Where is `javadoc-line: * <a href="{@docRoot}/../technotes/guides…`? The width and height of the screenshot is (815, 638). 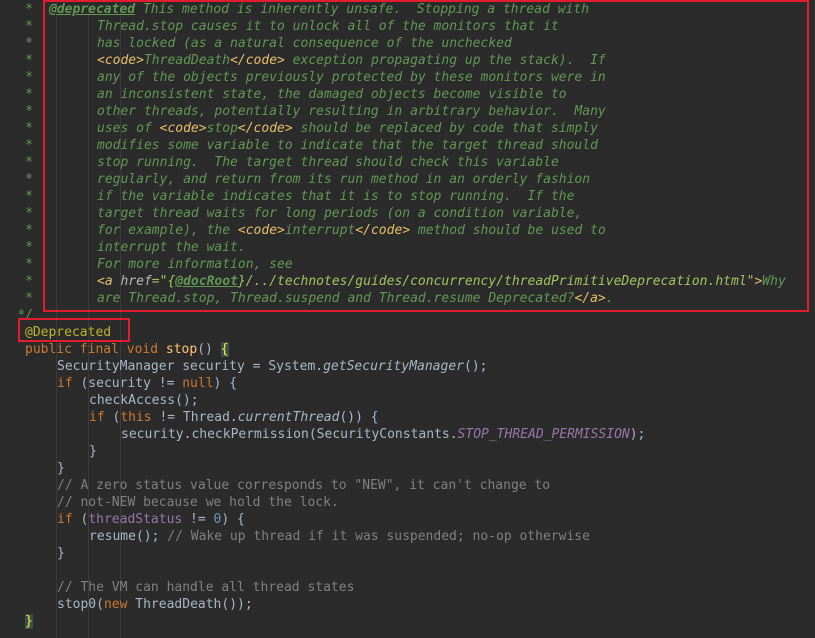
javadoc-line: * <a href="{@docRoot}/../technotes/guides… is located at coordinates (405, 281).